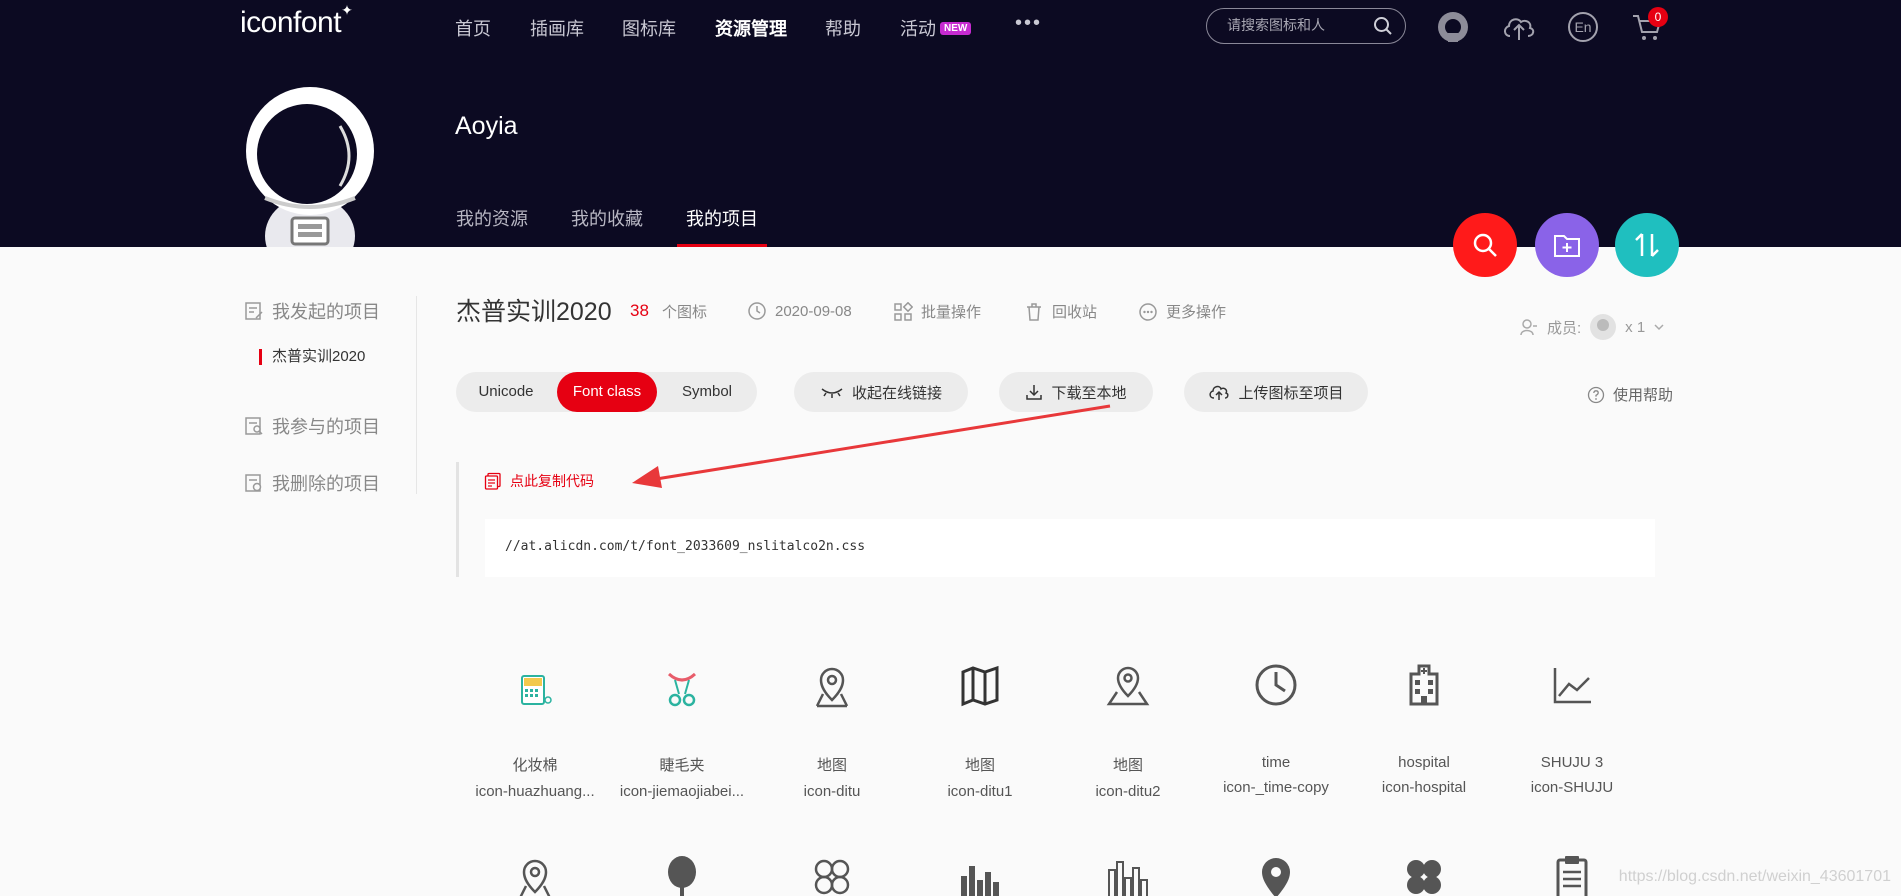 The width and height of the screenshot is (1901, 896). Describe the element at coordinates (1128, 791) in the screenshot. I see `icon-class-code: icon-ditu2` at that location.